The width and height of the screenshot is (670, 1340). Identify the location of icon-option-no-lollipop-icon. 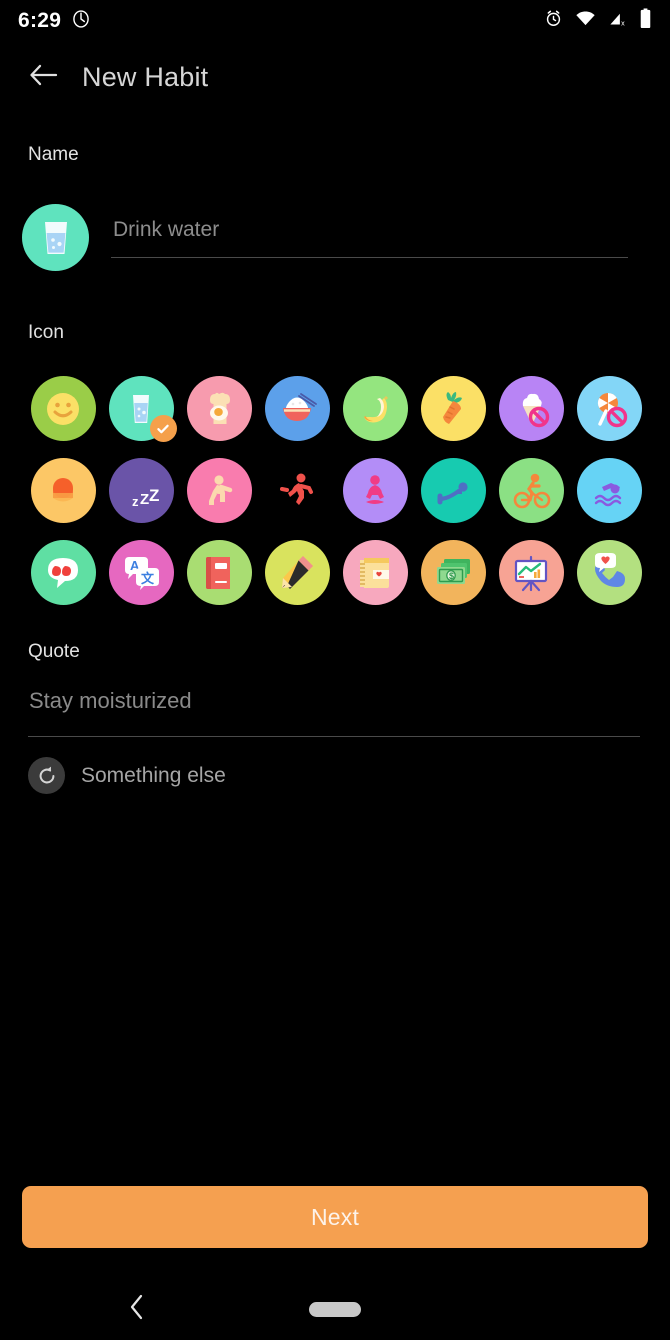
(609, 408).